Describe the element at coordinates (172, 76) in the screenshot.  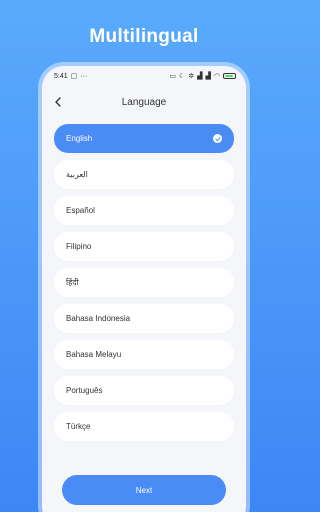
I see `hd-icon: ▭` at that location.